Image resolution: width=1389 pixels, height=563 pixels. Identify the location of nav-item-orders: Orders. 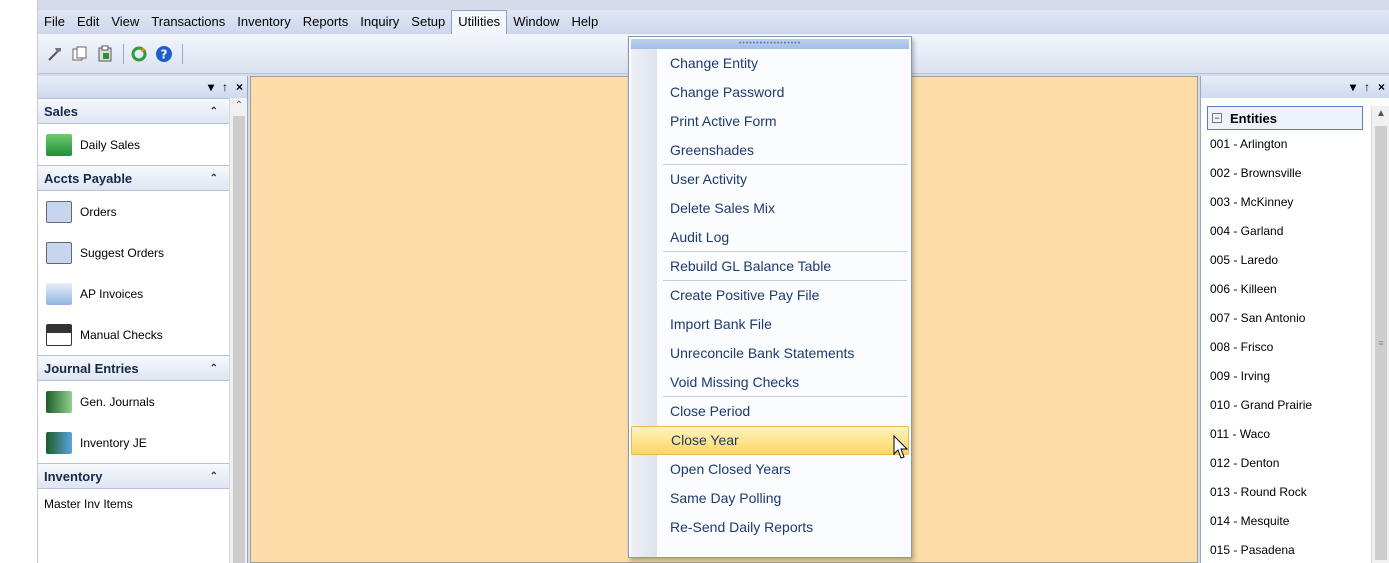
(134, 211).